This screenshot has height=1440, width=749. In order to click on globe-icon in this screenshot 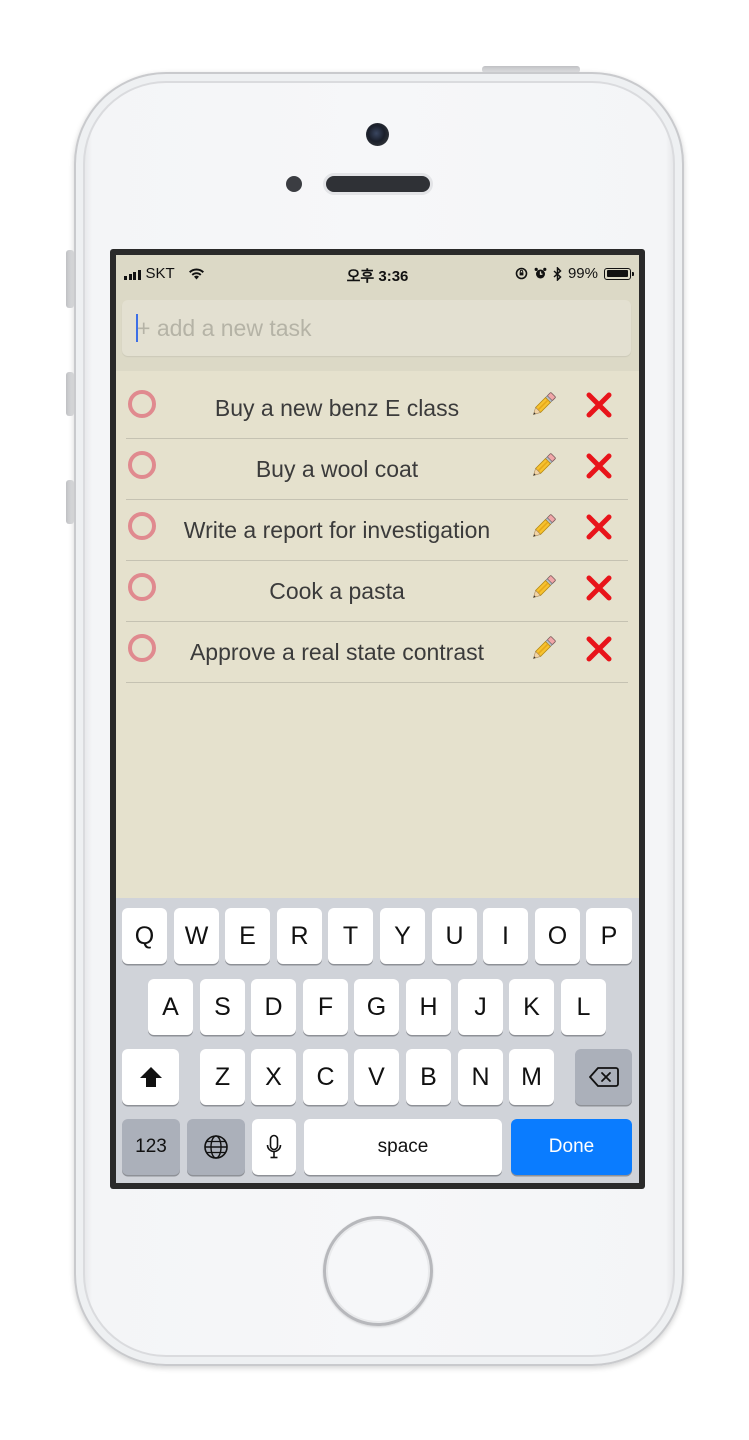, I will do `click(216, 1147)`.